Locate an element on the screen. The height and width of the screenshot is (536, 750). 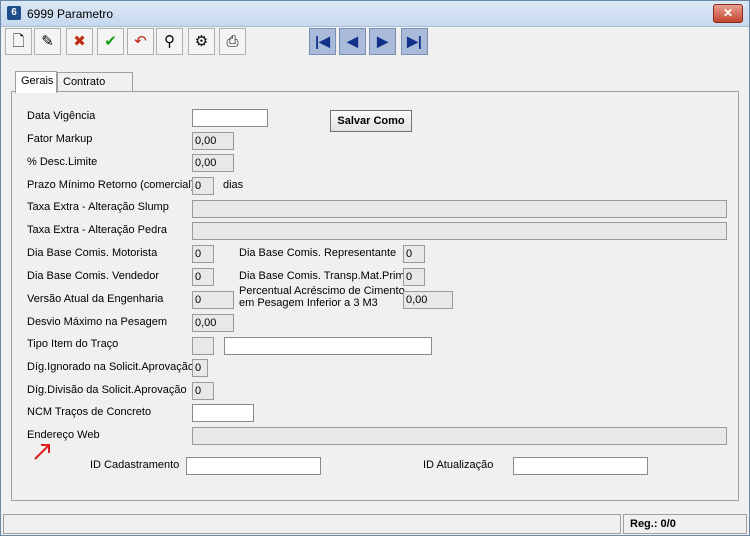
last-record-icon: ▶| is located at coordinates (414, 41).